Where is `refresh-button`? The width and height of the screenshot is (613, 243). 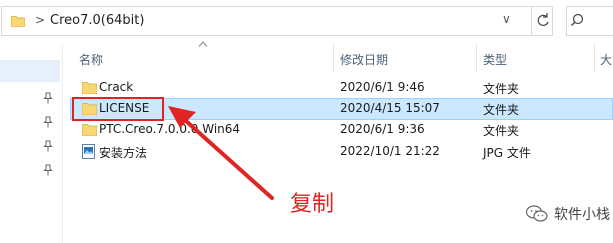
refresh-button is located at coordinates (542, 21).